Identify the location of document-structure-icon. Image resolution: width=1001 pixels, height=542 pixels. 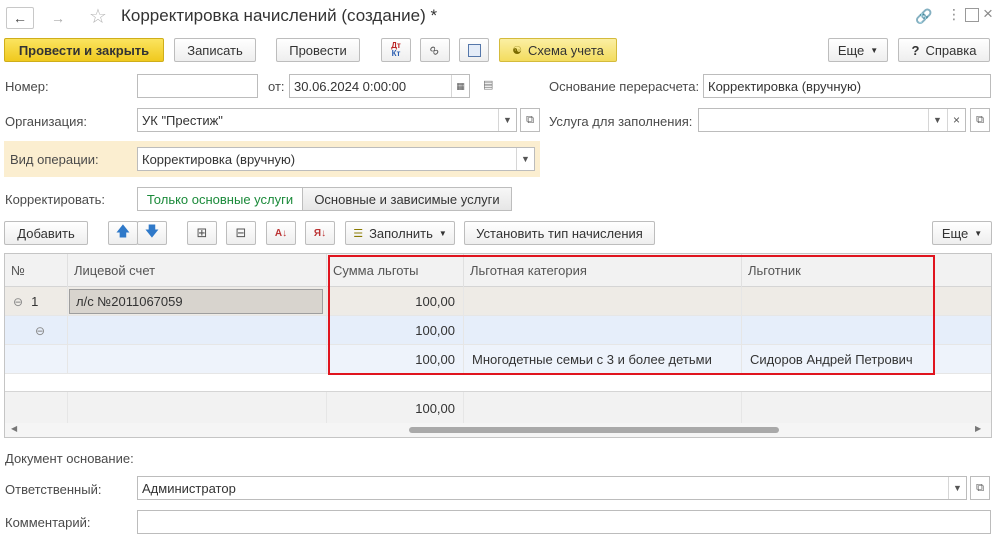
(474, 50).